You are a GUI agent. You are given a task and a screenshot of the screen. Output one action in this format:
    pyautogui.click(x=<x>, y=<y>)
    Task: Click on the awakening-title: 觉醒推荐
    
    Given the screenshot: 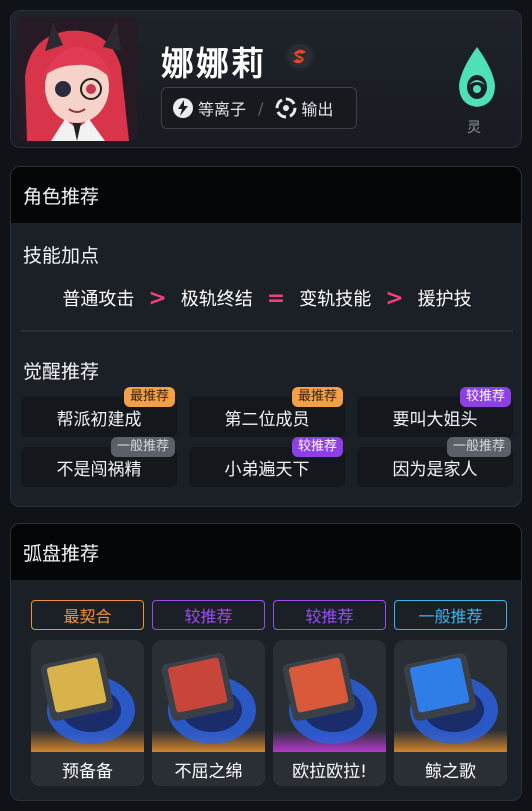 What is the action you would take?
    pyautogui.click(x=61, y=372)
    